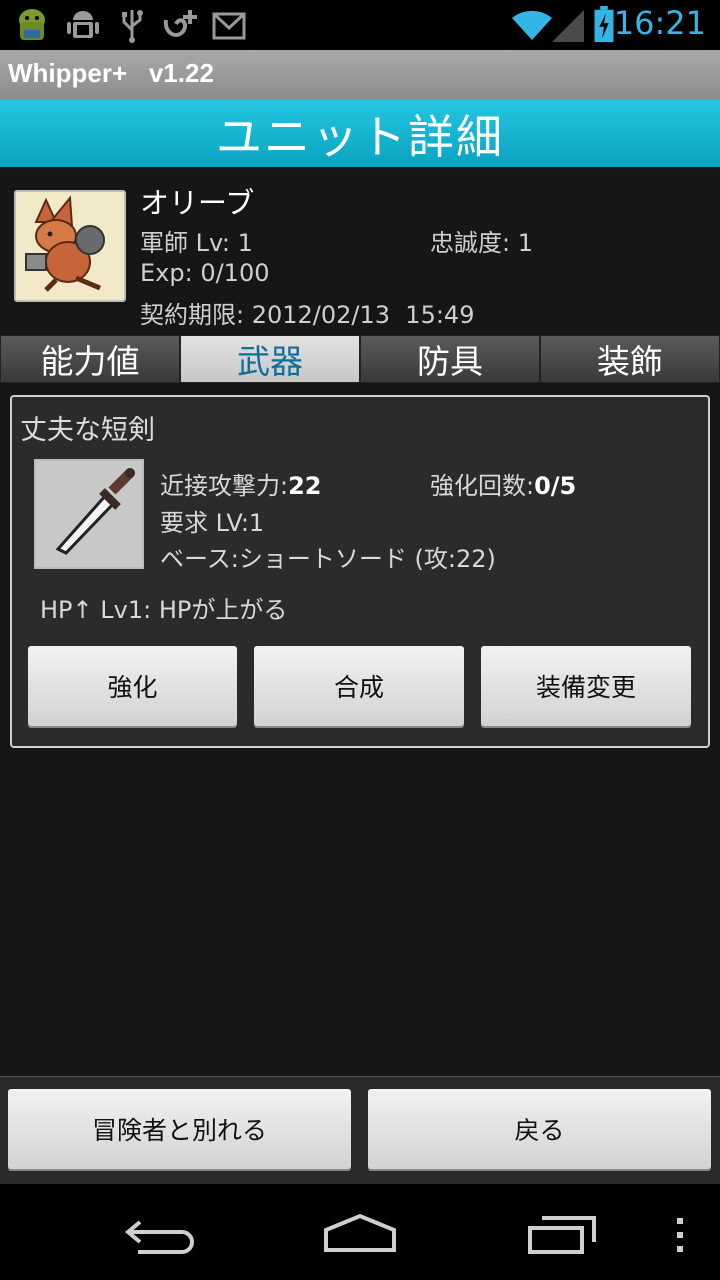 The image size is (720, 1280). What do you see at coordinates (539, 1129) in the screenshot?
I see `back-button: 戻る` at bounding box center [539, 1129].